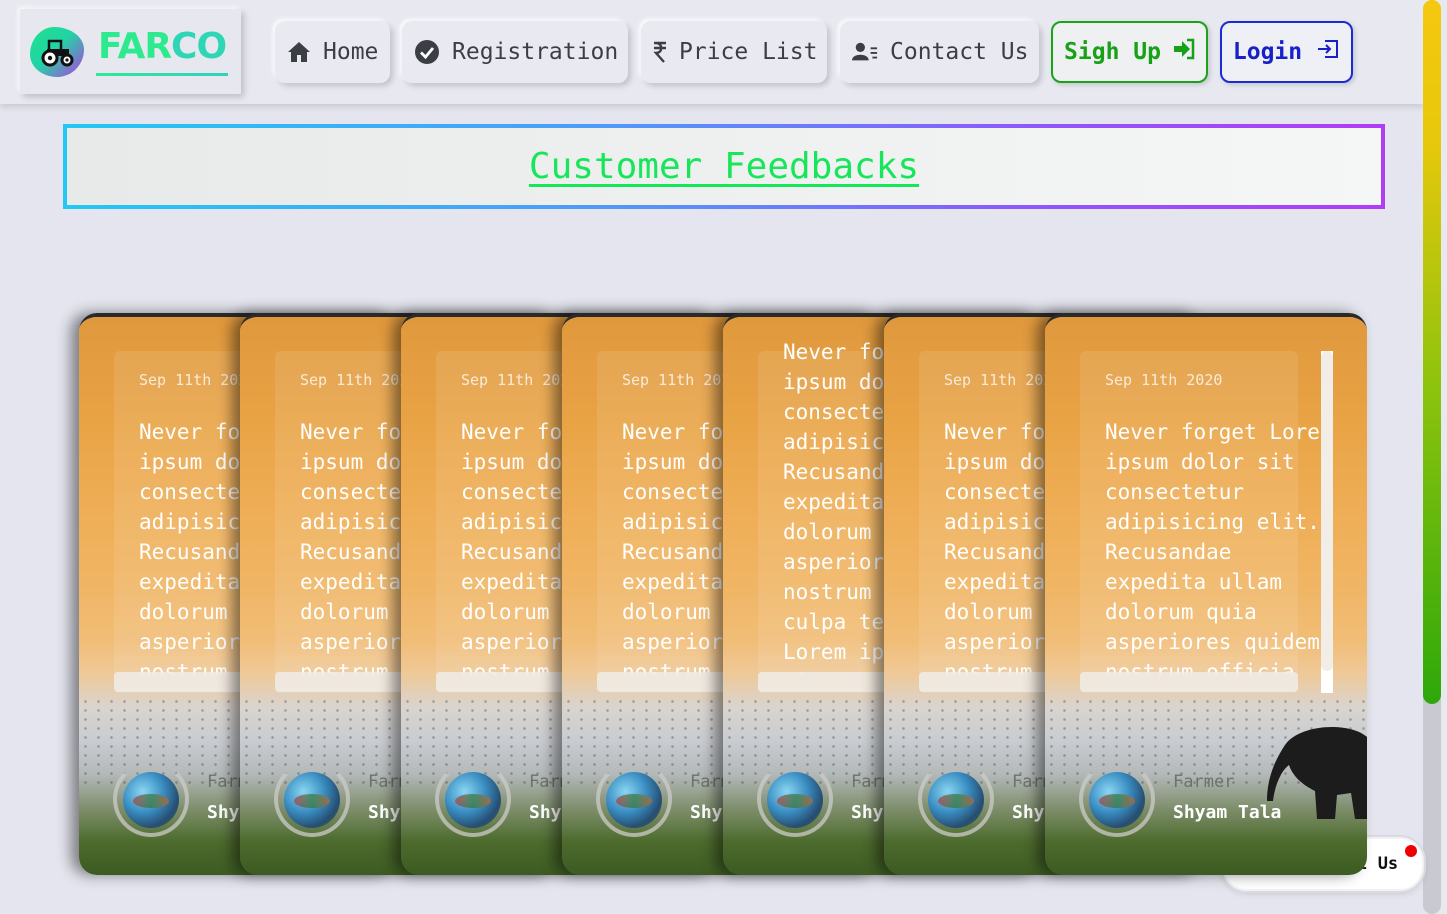  I want to click on page-title-box: Customer Feedbacks, so click(724, 166).